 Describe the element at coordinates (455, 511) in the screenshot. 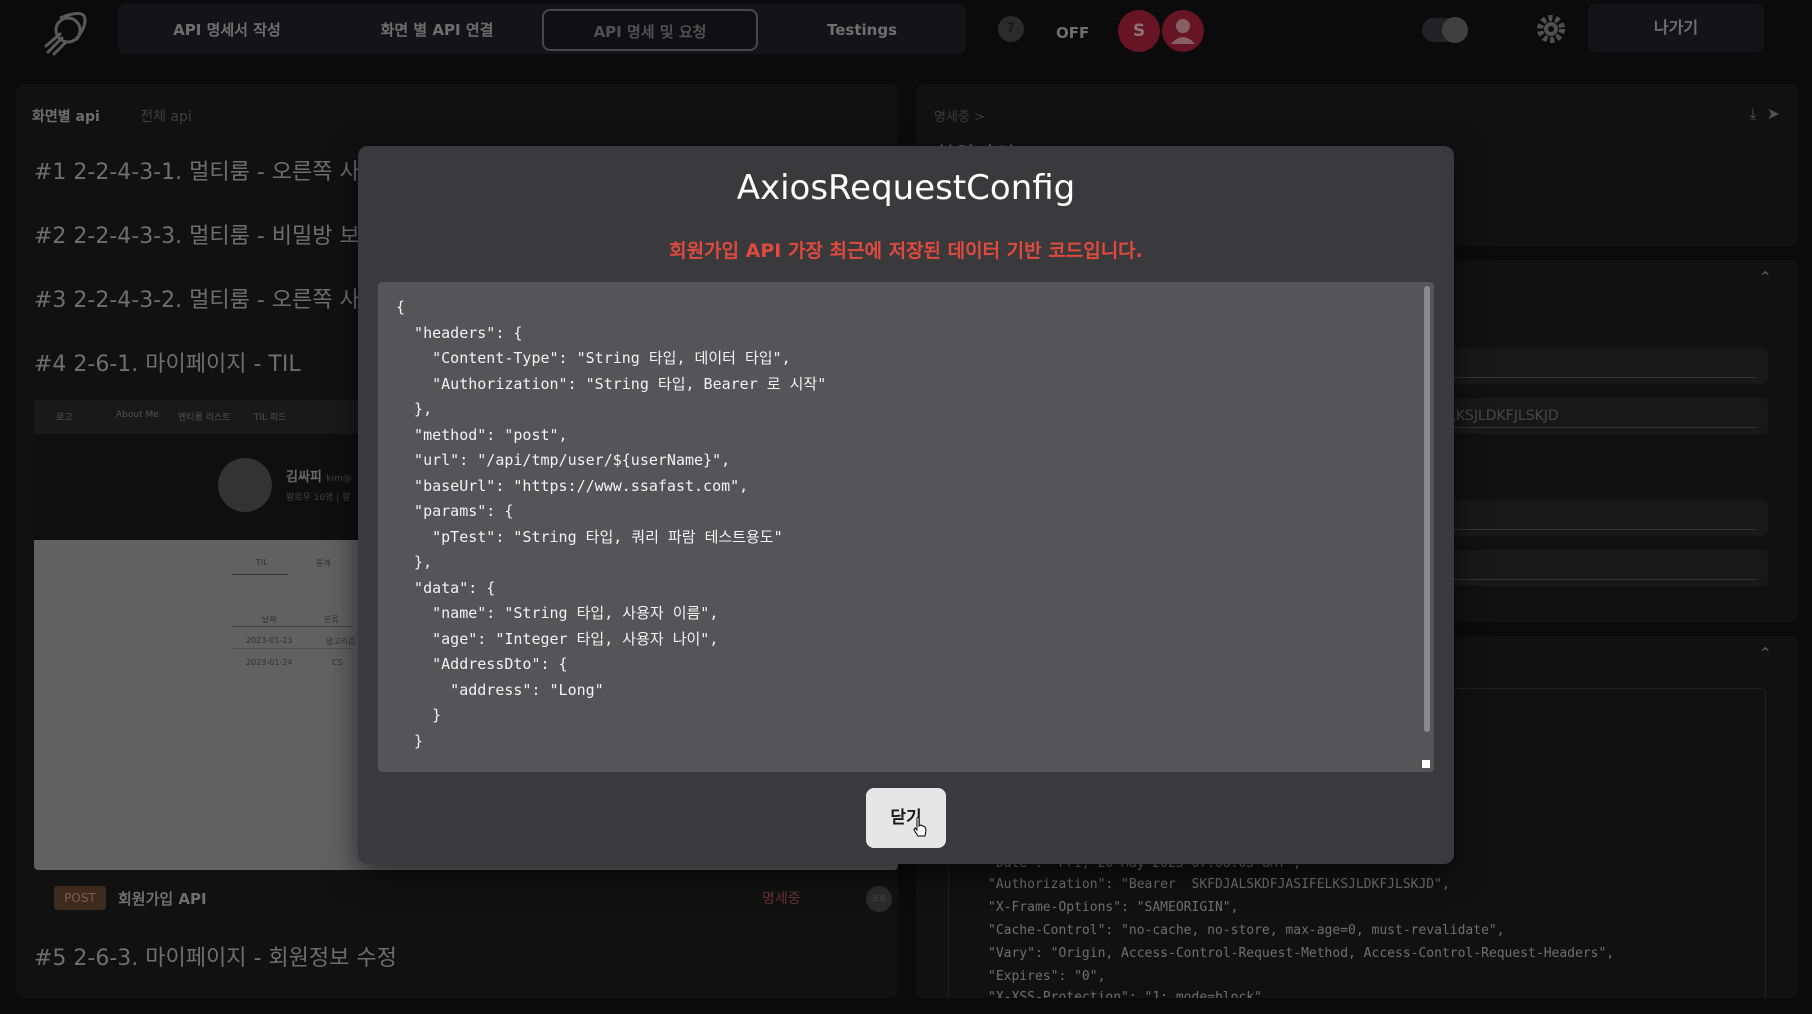

I see `code-line: "params": {` at that location.